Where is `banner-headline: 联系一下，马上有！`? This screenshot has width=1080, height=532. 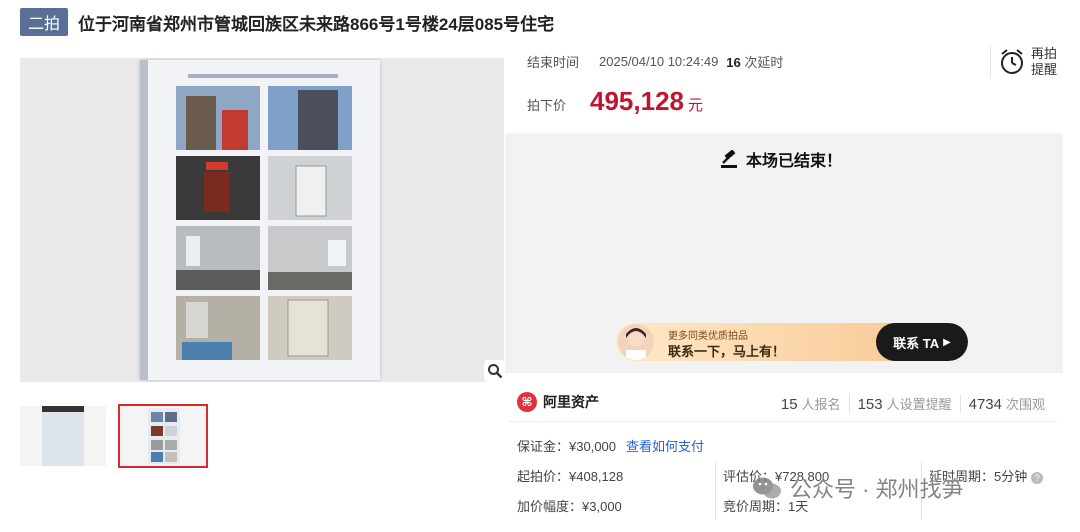 banner-headline: 联系一下，马上有！ is located at coordinates (727, 351).